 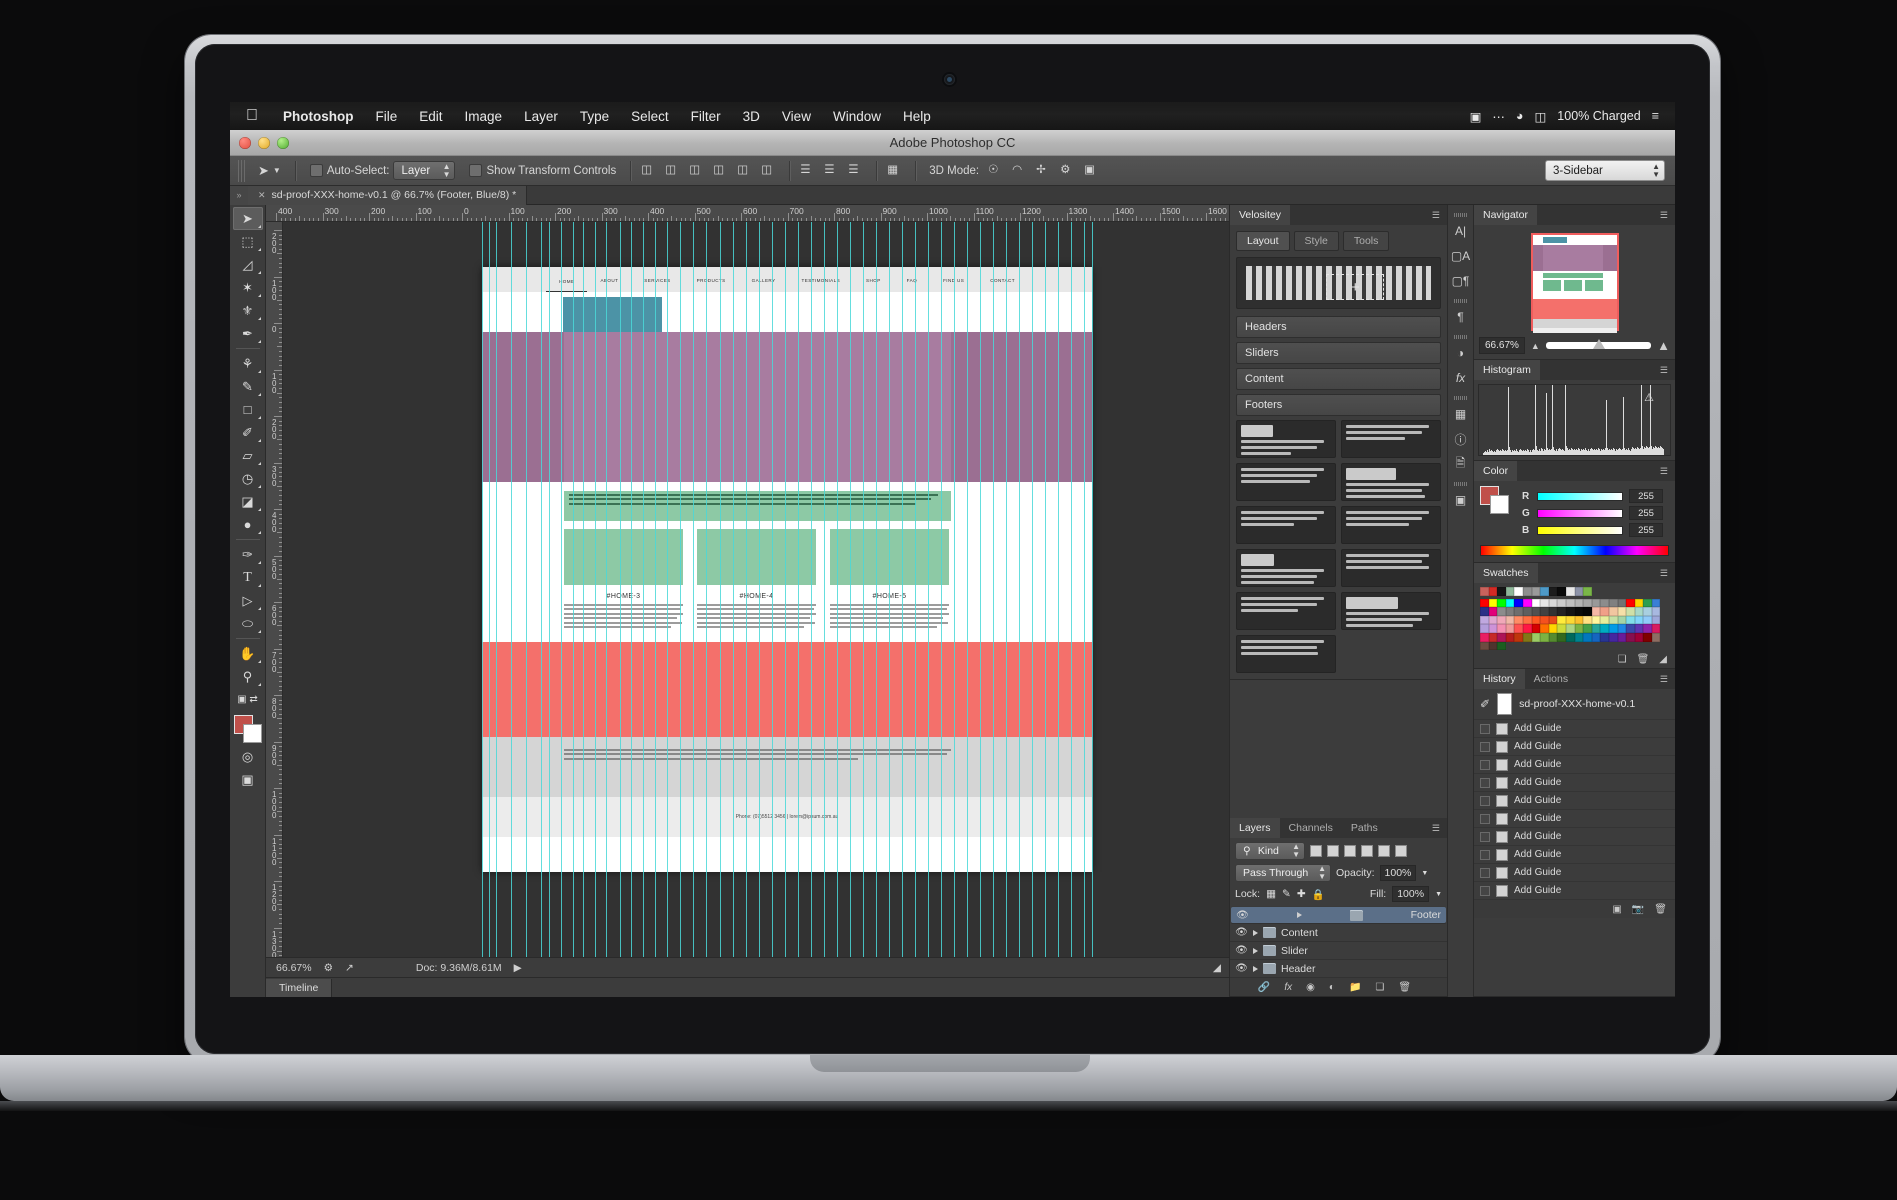 What do you see at coordinates (248, 756) in the screenshot?
I see `edit-in-quick-mask-icon: ◎` at bounding box center [248, 756].